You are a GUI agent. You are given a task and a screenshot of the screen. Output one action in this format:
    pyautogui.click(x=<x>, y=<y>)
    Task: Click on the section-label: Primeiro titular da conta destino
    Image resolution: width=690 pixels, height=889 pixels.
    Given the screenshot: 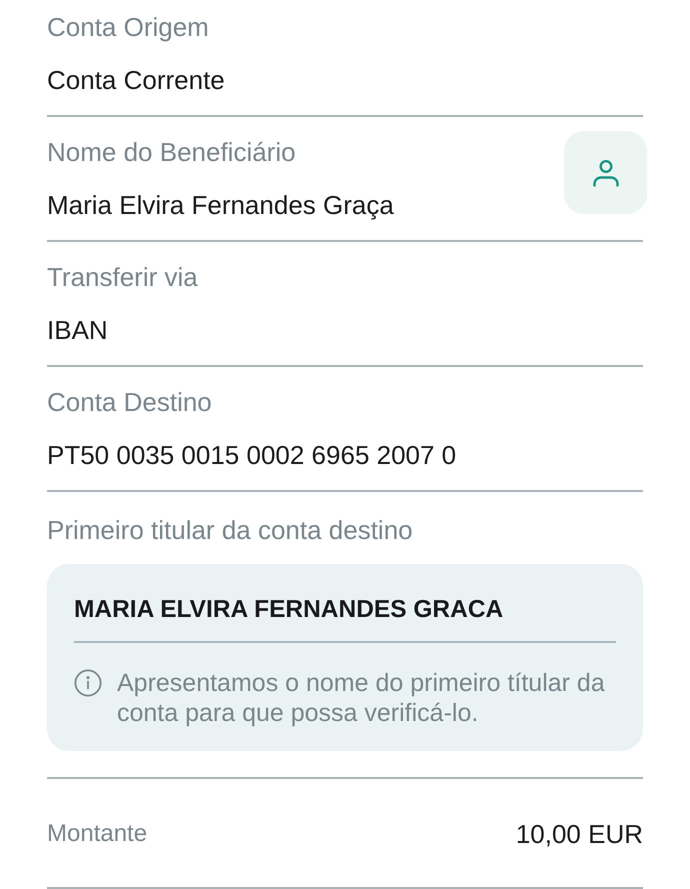 What is the action you would take?
    pyautogui.click(x=230, y=530)
    